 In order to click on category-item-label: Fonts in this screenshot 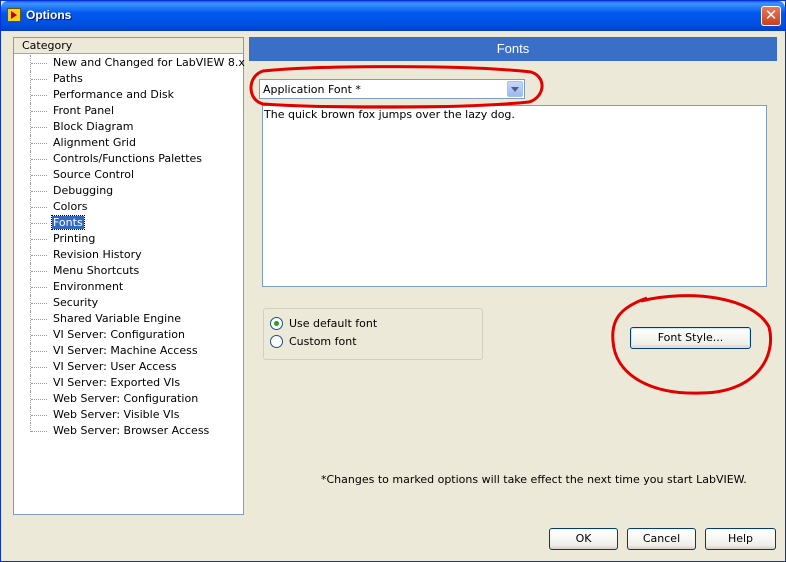, I will do `click(68, 222)`.